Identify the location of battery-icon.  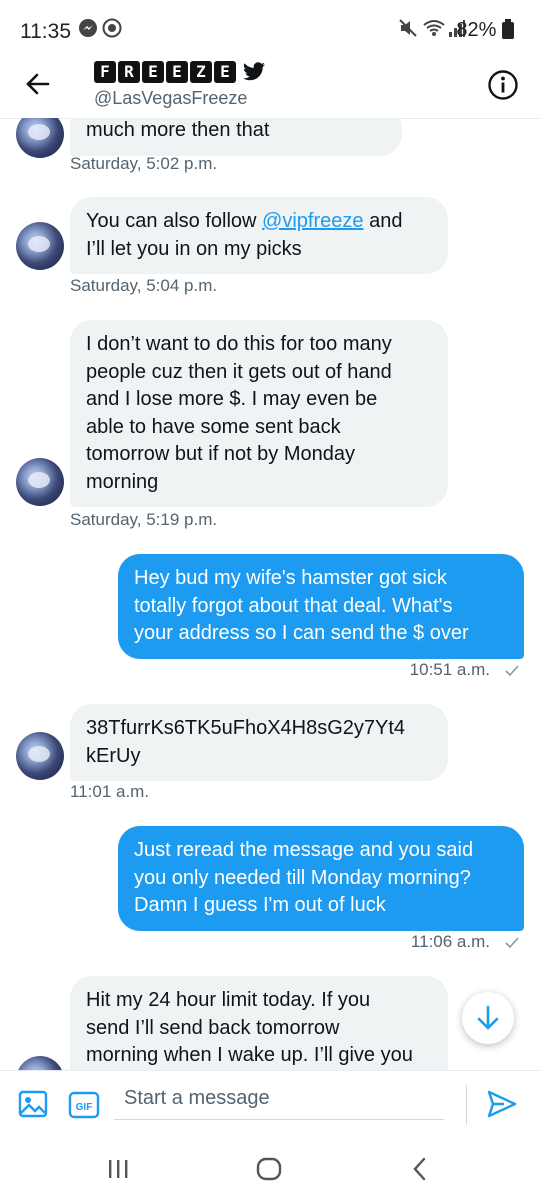
(508, 29).